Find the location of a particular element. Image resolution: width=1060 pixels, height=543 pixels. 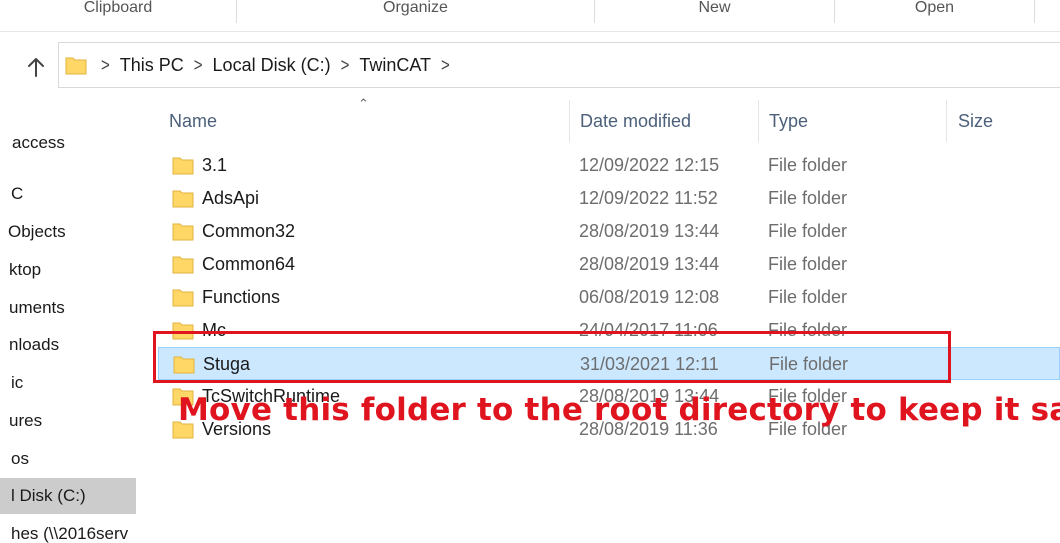

nav-item-desktop: ktop is located at coordinates (68, 270).